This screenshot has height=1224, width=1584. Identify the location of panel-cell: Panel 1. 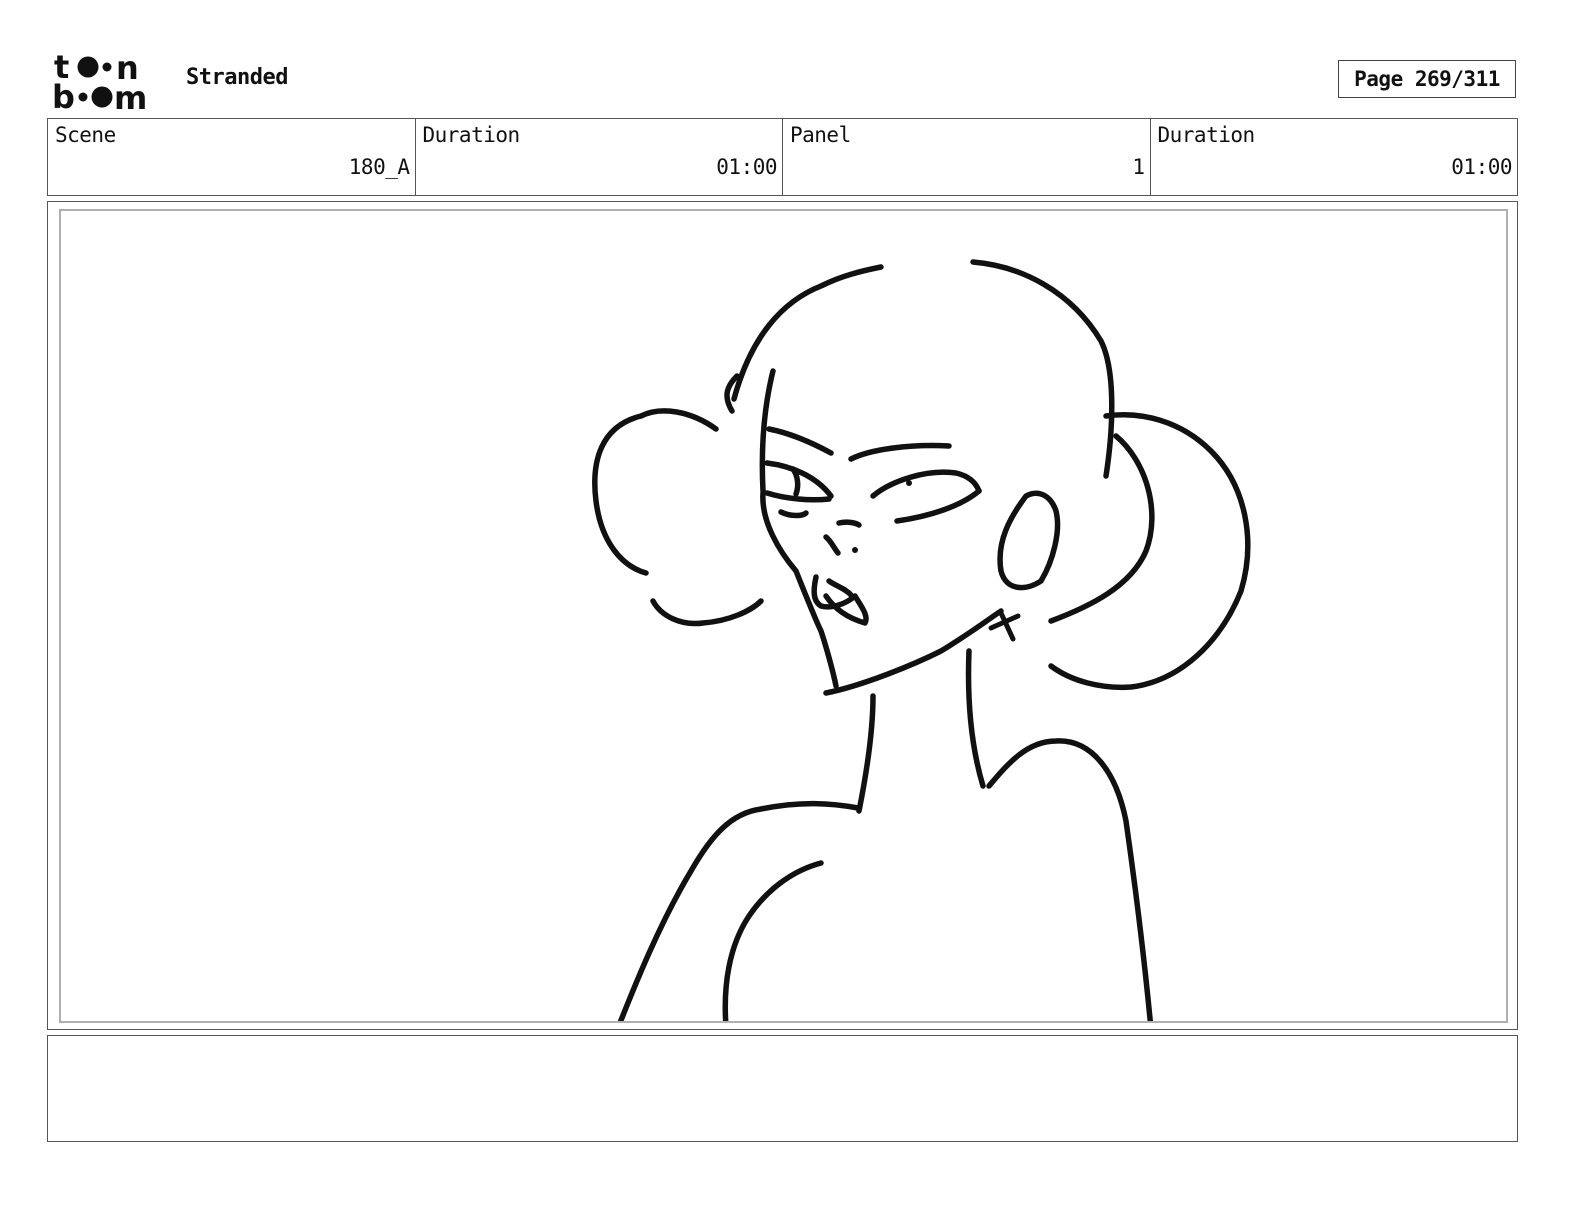
(967, 157).